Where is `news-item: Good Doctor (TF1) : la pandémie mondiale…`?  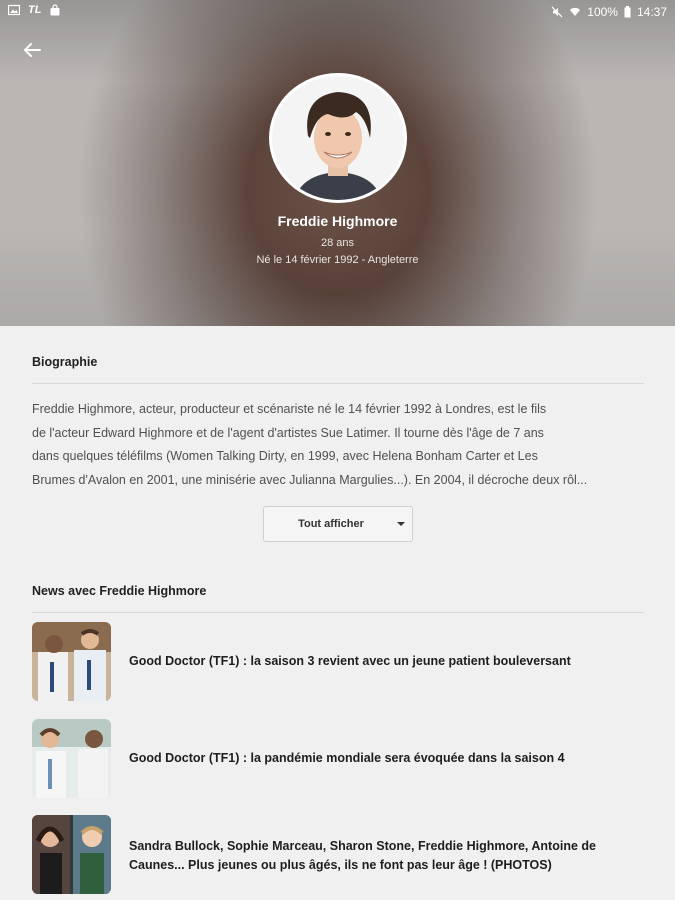 news-item: Good Doctor (TF1) : la pandémie mondiale… is located at coordinates (338, 759).